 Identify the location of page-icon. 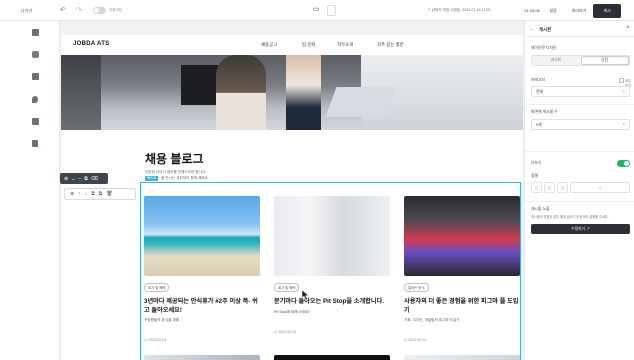
(35, 32).